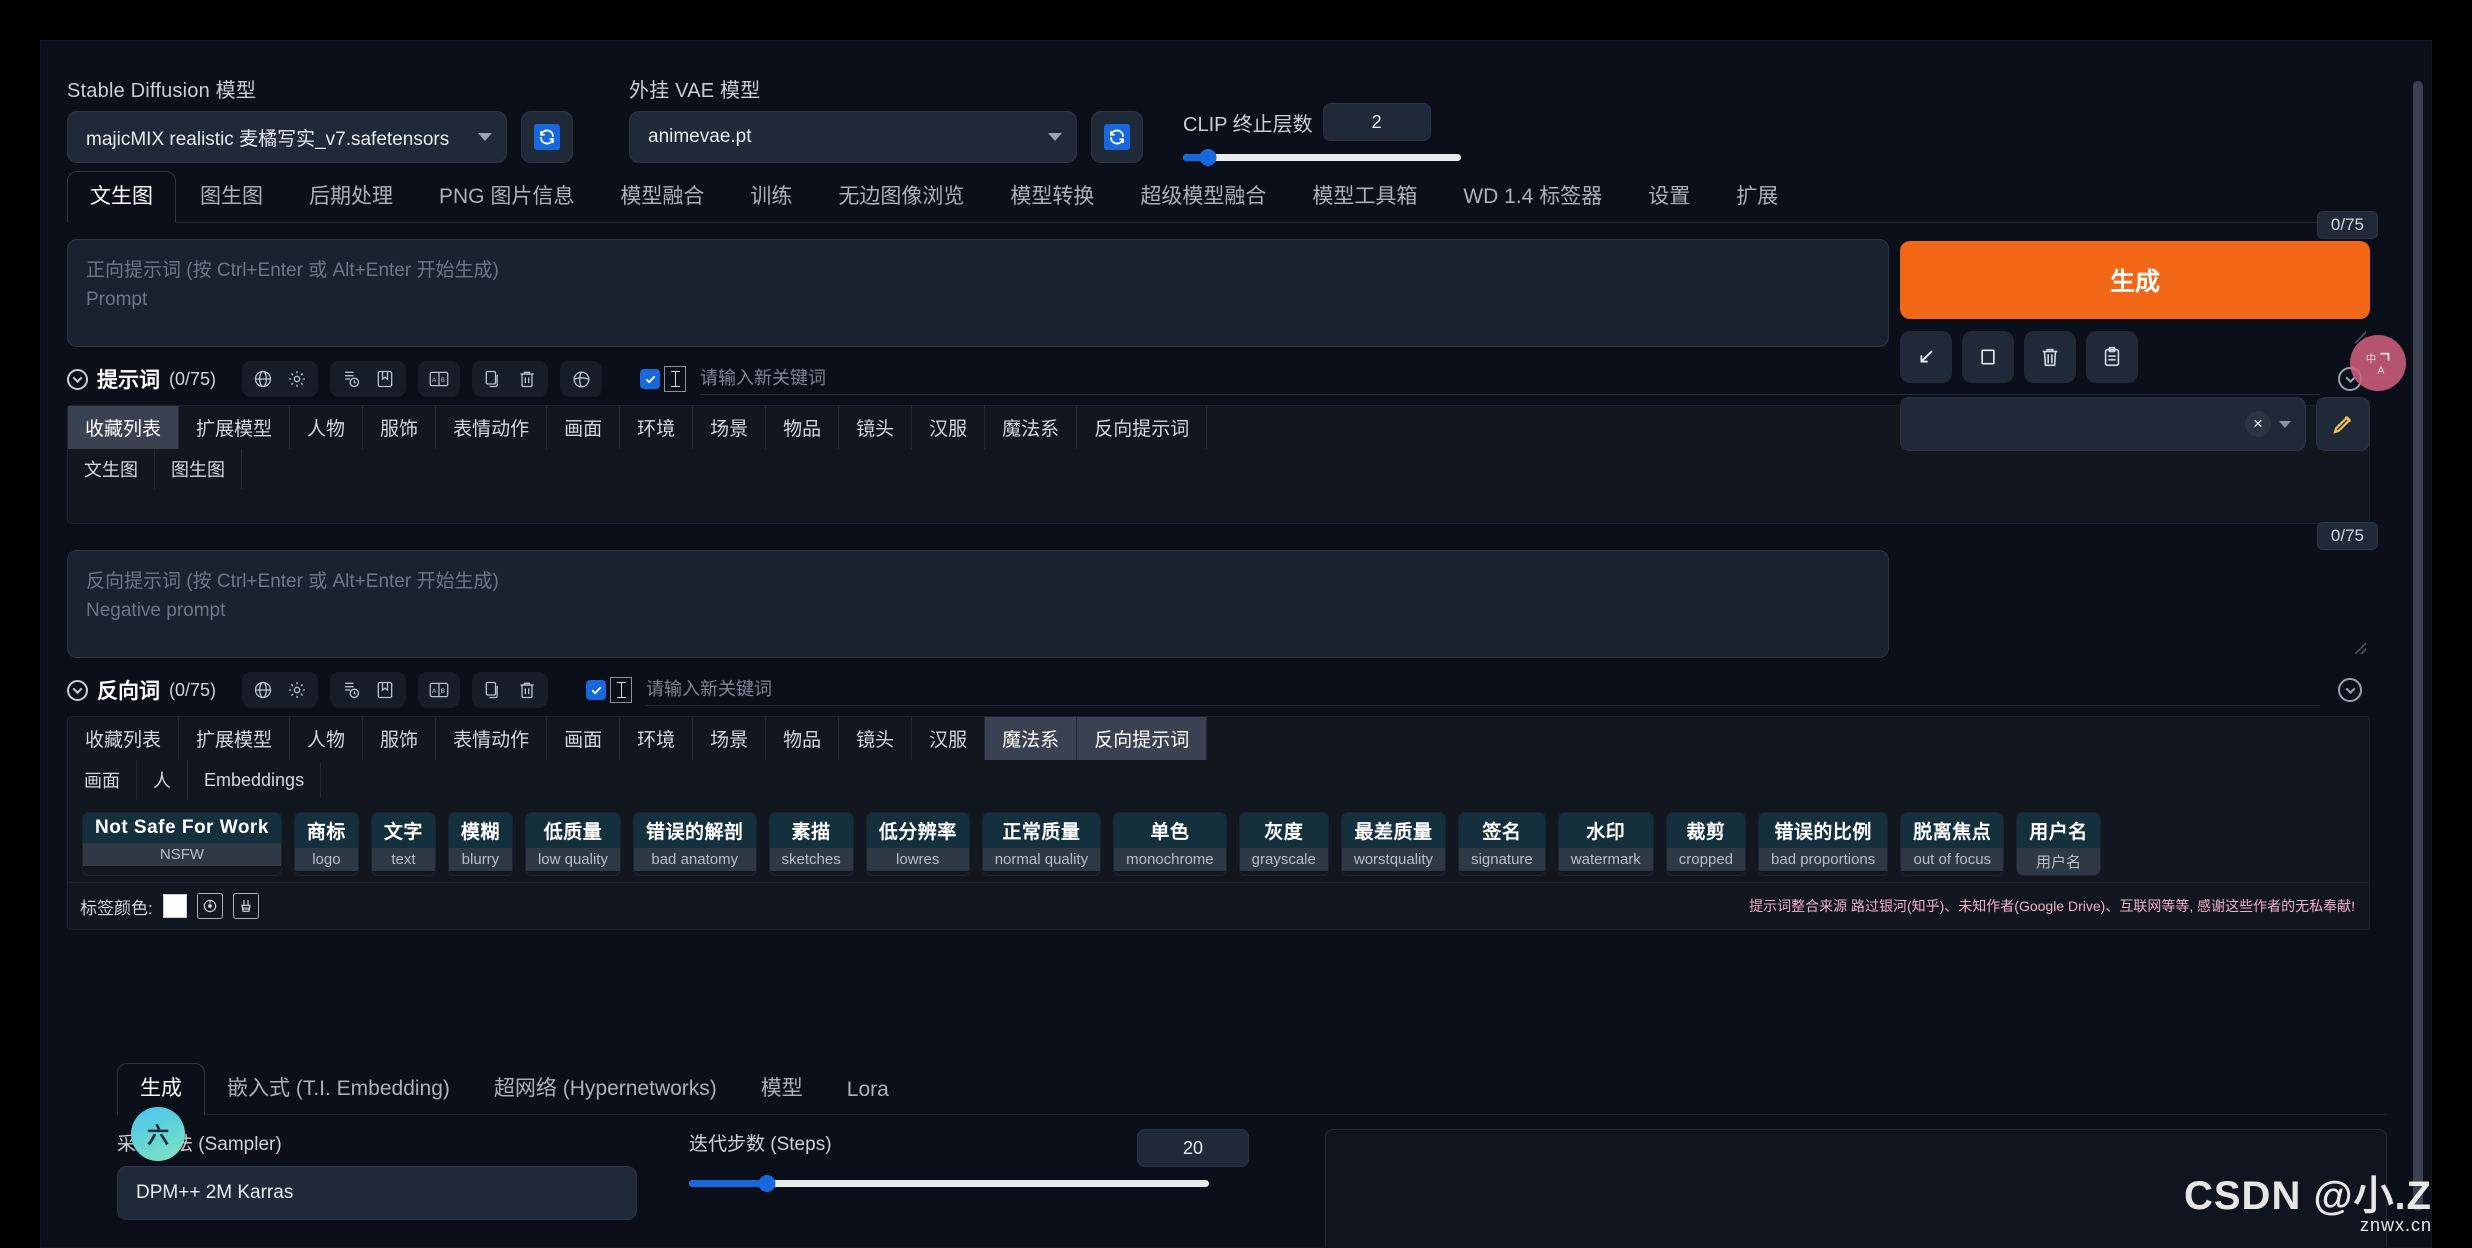 The image size is (2472, 1248). What do you see at coordinates (400, 427) in the screenshot?
I see `cat-clothing: 服饰` at bounding box center [400, 427].